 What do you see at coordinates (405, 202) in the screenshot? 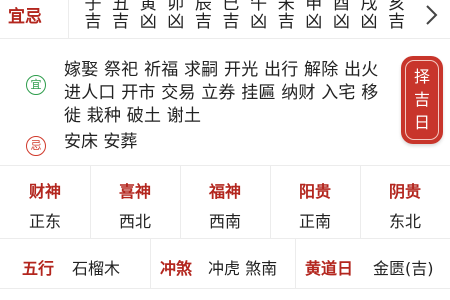
I see `deity-cell: 阴贵 东北` at bounding box center [405, 202].